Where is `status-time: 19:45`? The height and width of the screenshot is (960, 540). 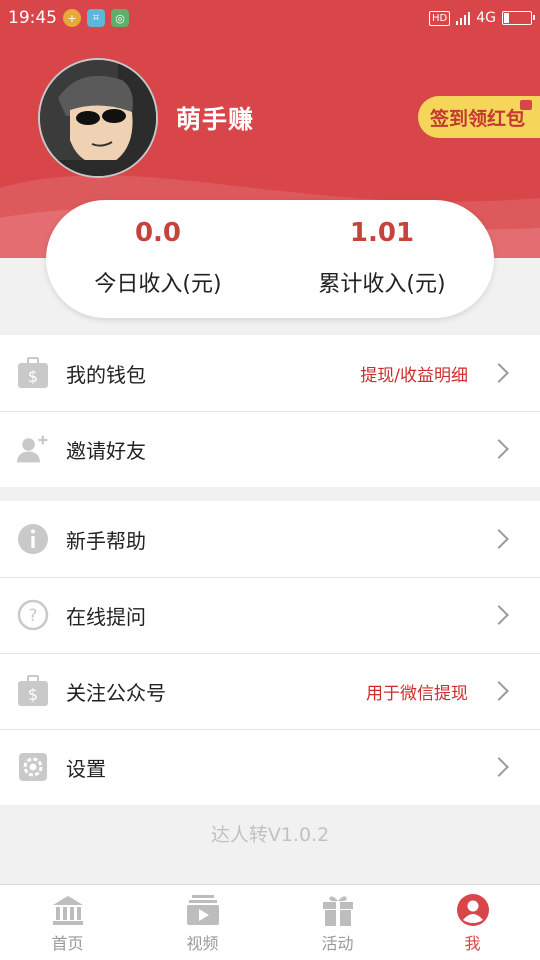
status-time: 19:45 is located at coordinates (32, 18).